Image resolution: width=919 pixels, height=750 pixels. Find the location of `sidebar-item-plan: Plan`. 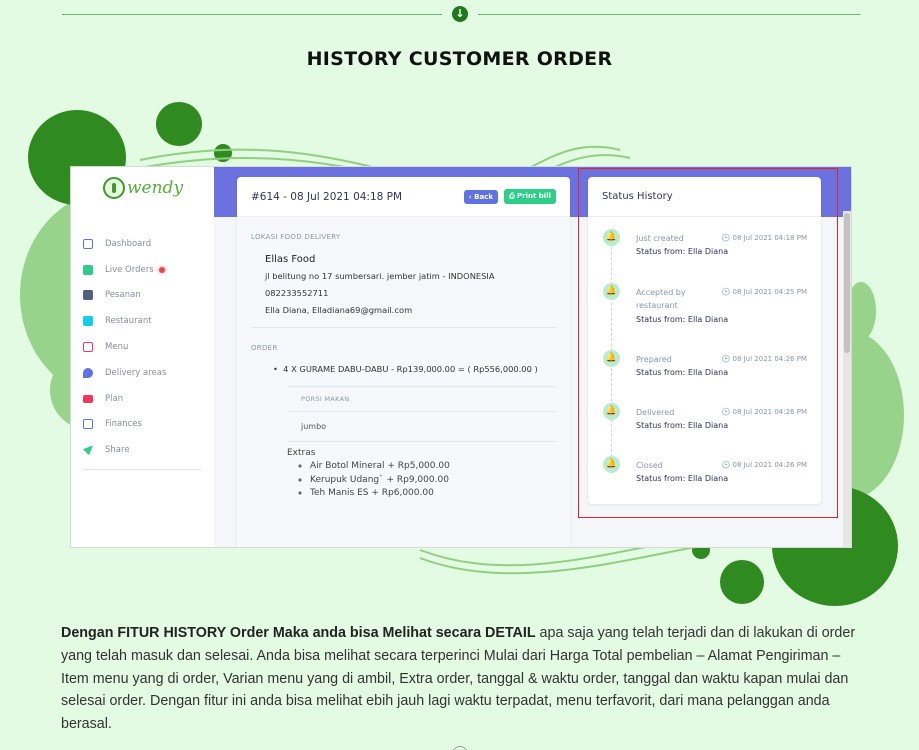

sidebar-item-plan: Plan is located at coordinates (143, 399).